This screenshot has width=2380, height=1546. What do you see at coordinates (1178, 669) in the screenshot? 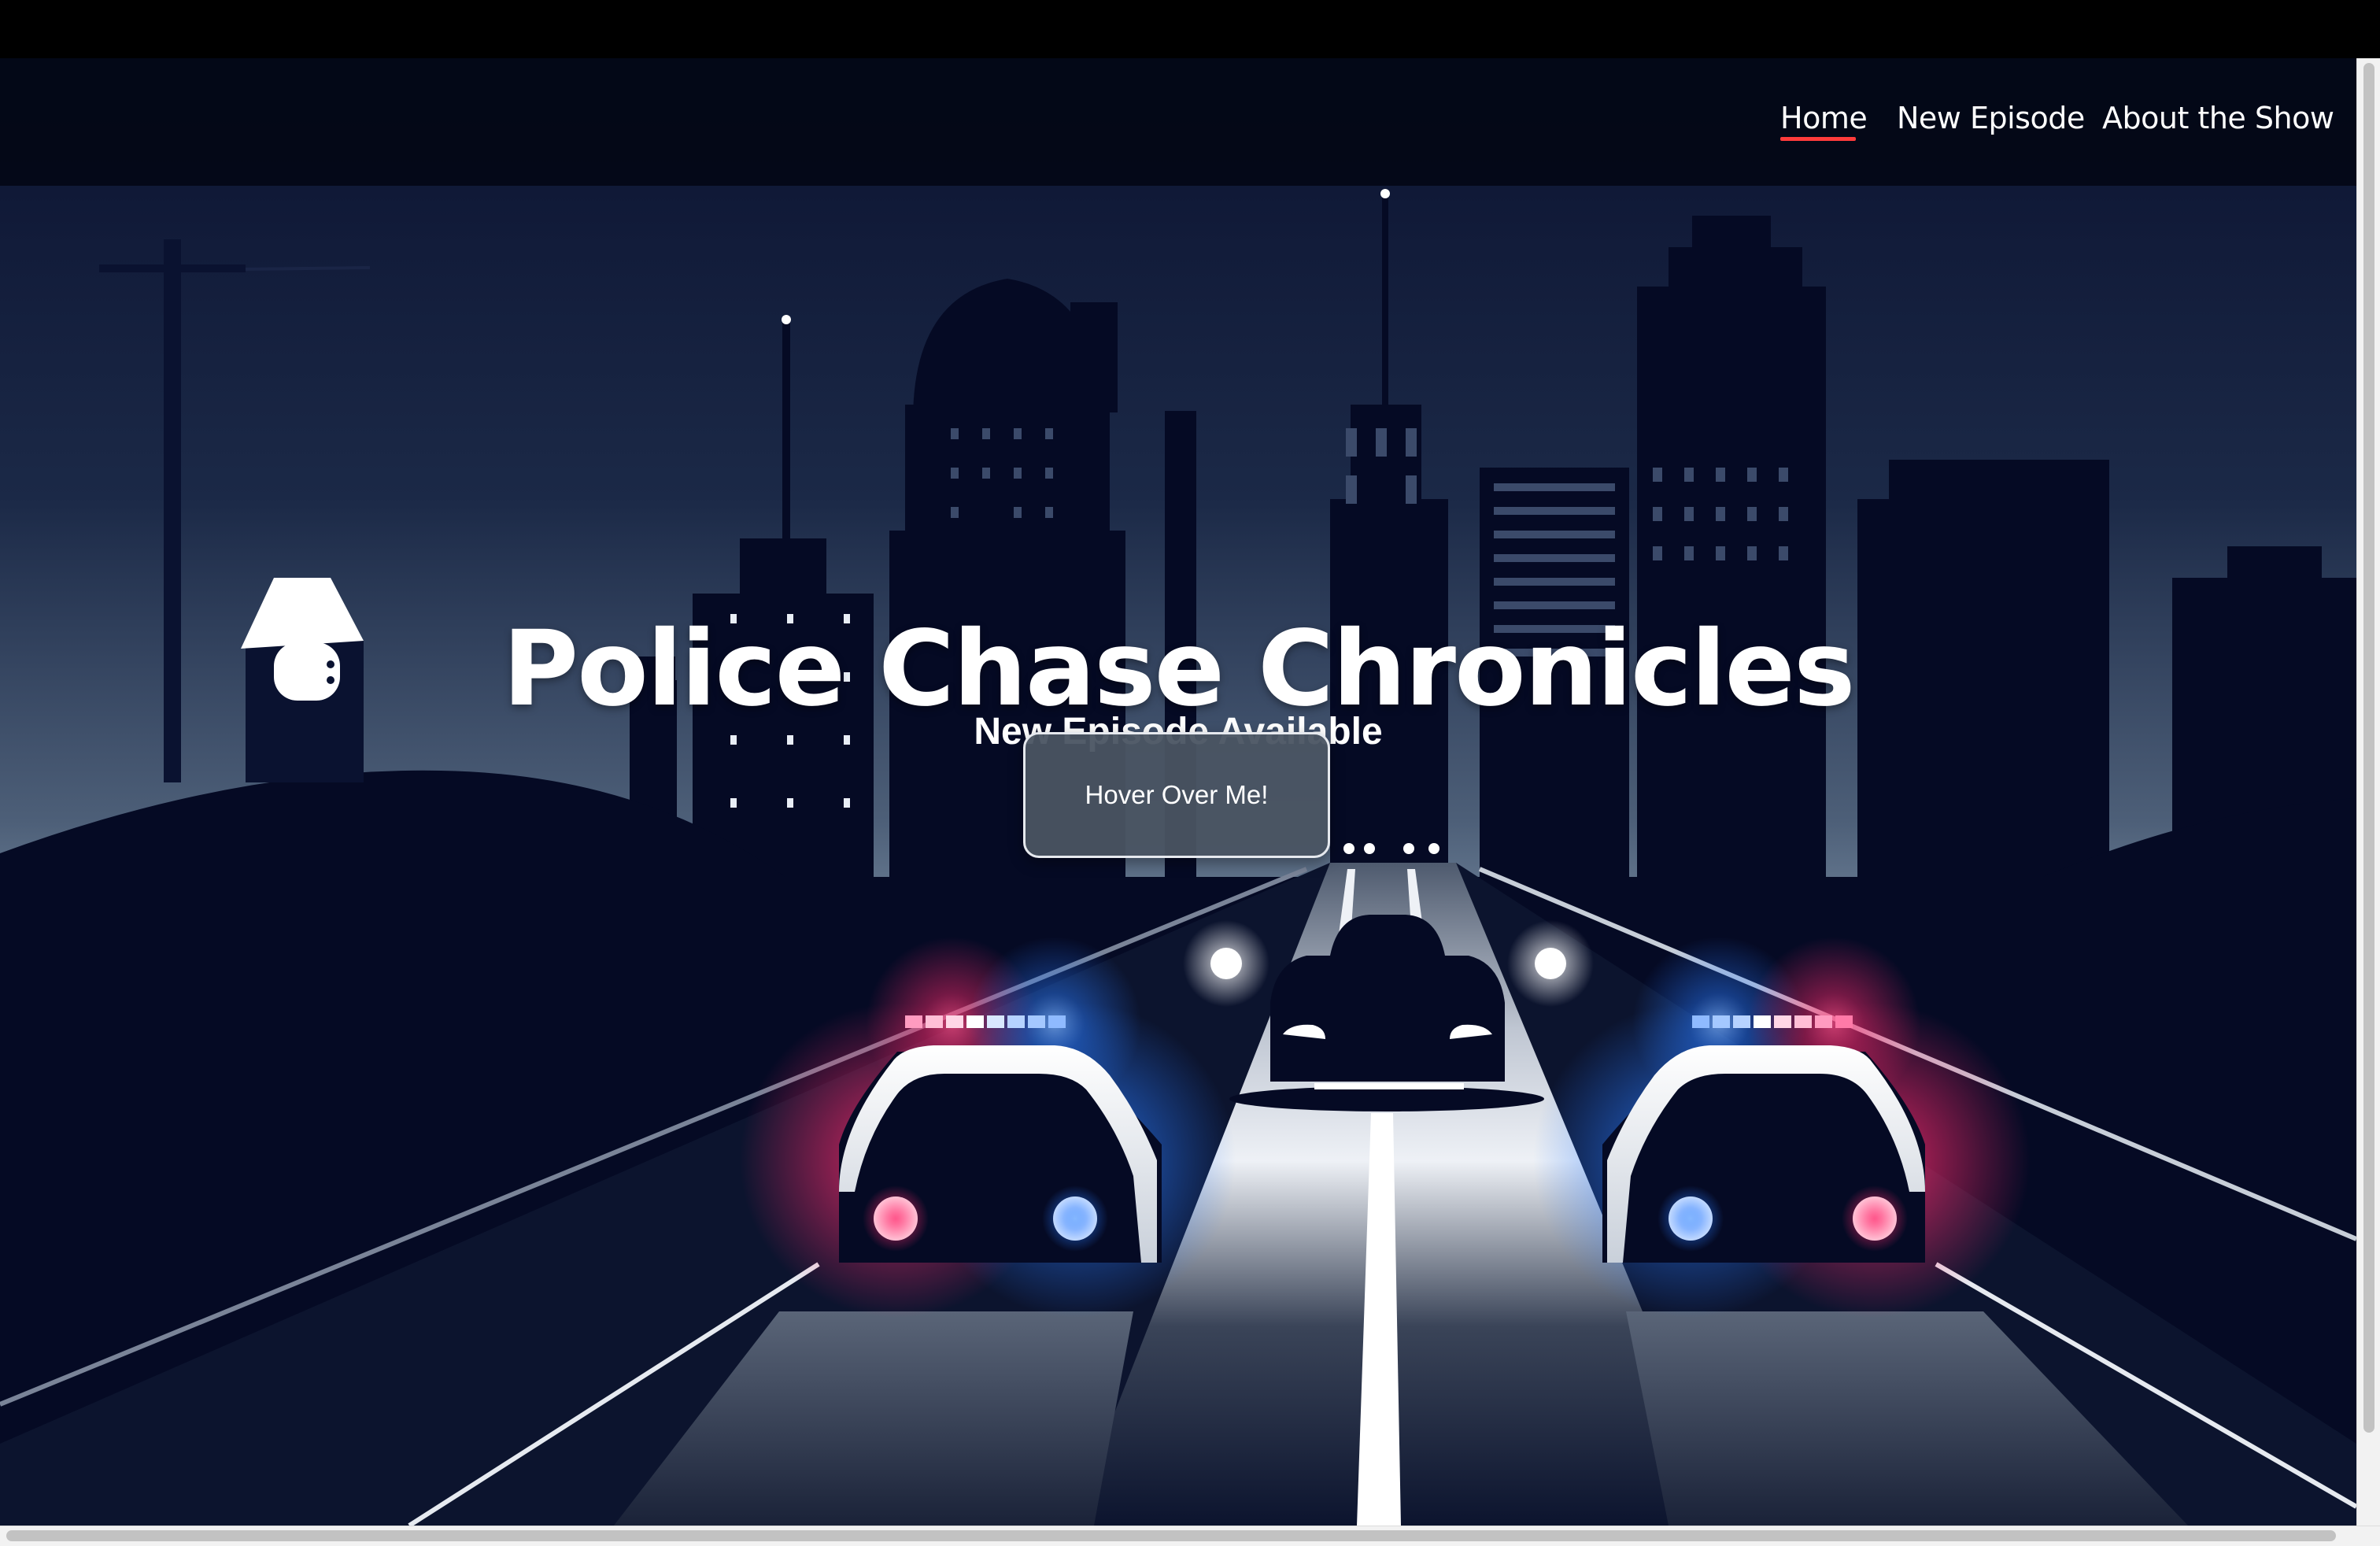
I see `hero-title: Police Chase Chronicles` at bounding box center [1178, 669].